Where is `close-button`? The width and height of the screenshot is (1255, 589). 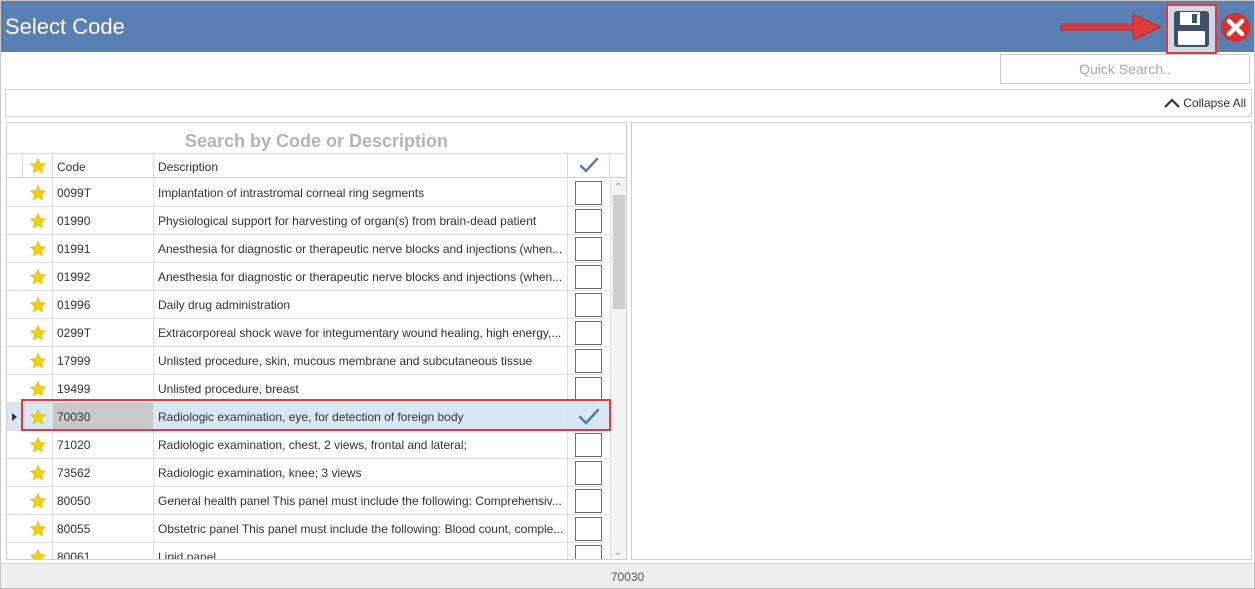 close-button is located at coordinates (1235, 27).